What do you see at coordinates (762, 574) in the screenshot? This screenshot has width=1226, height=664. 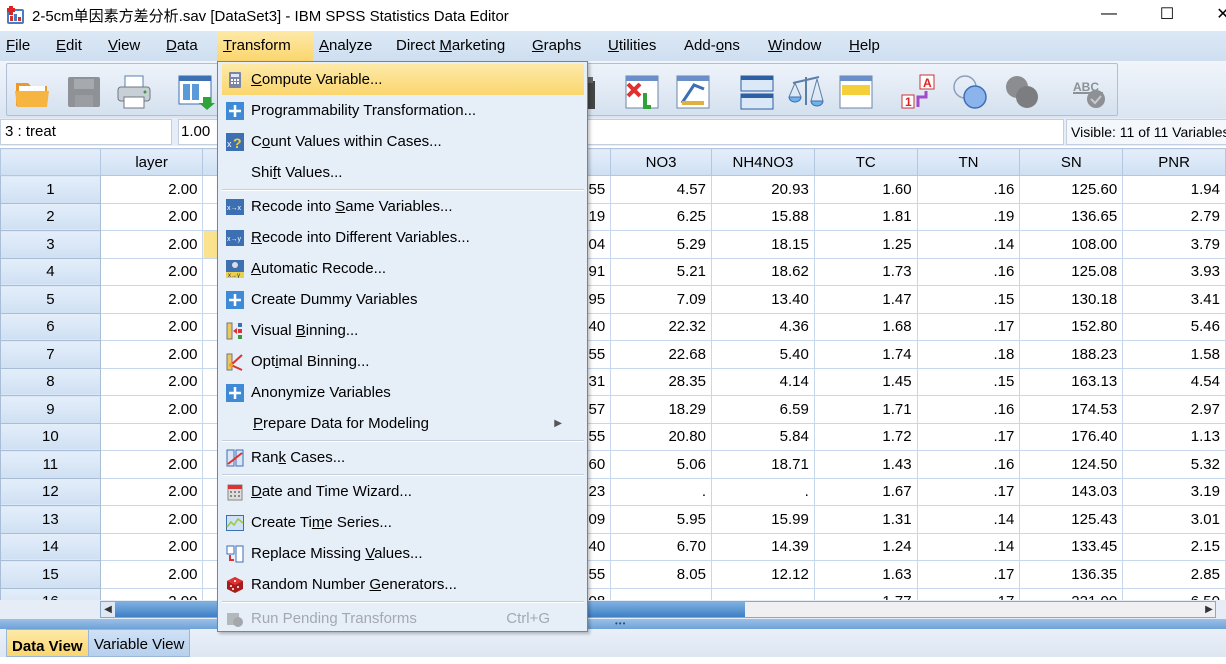 I see `cell-nh4no3: 12.12` at bounding box center [762, 574].